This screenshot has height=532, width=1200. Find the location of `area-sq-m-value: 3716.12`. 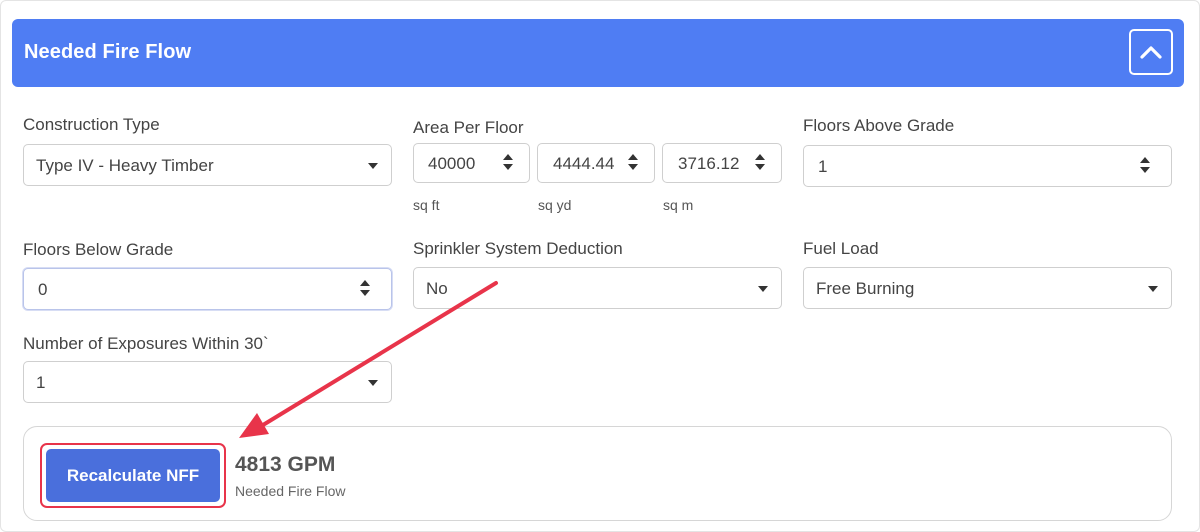

area-sq-m-value: 3716.12 is located at coordinates (709, 163).